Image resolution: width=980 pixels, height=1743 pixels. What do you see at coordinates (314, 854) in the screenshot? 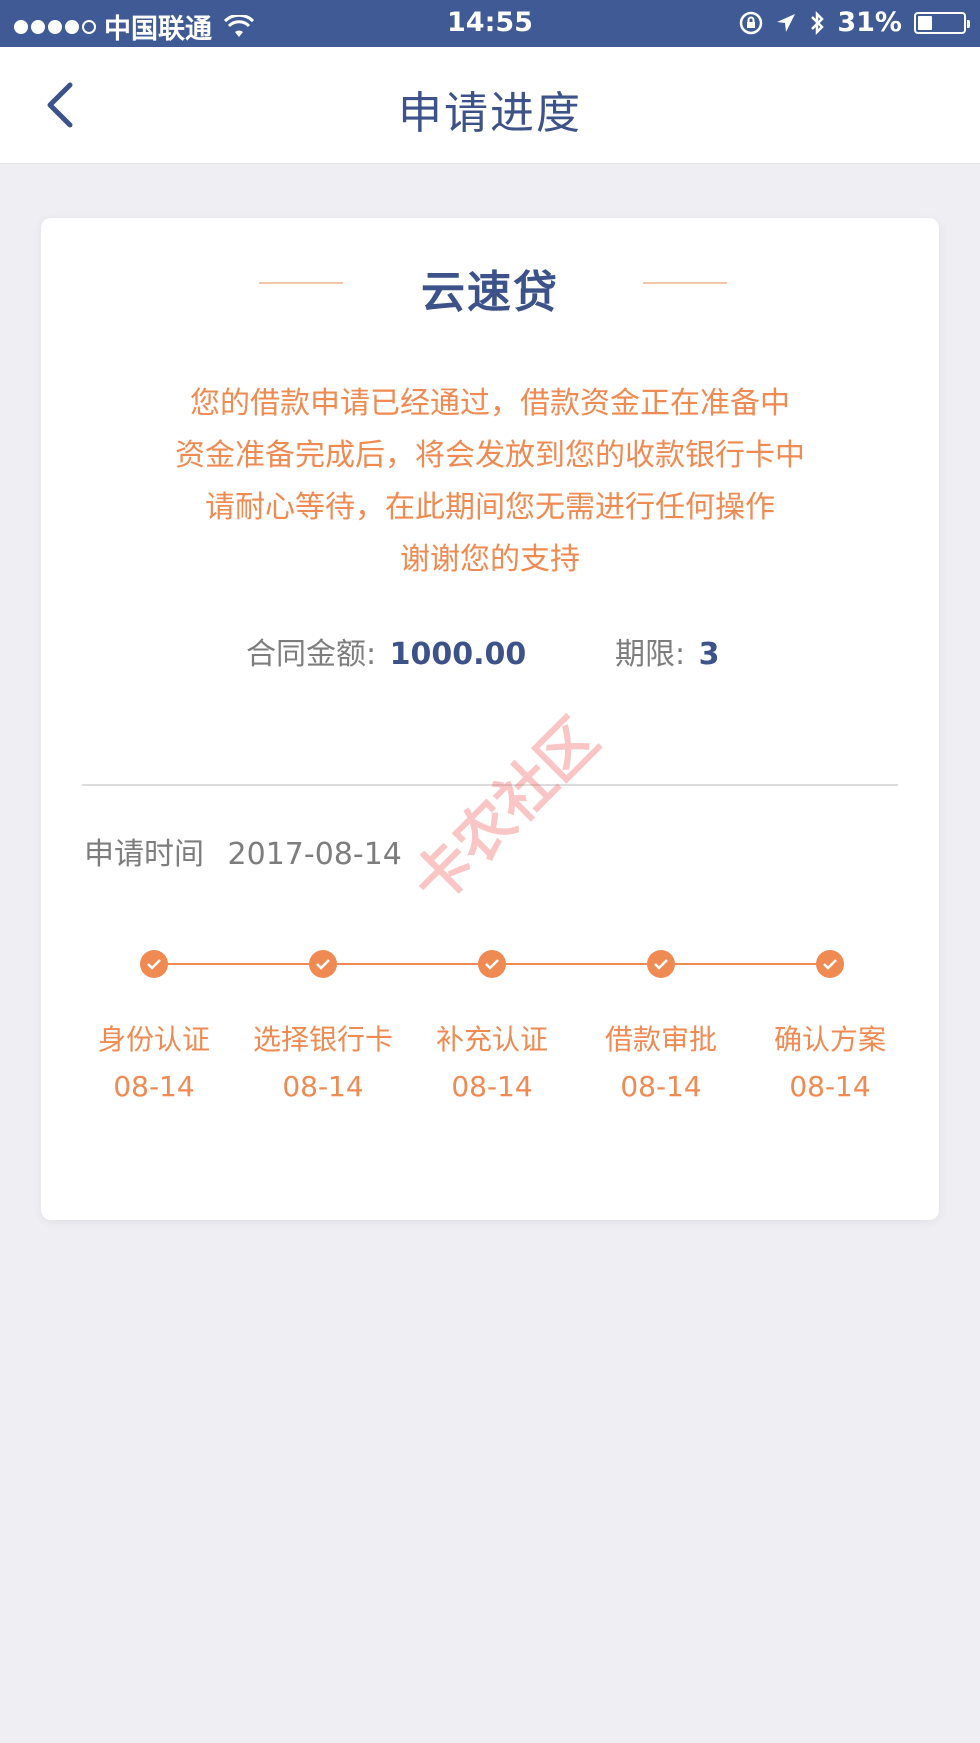
I see `apply-time-value: 2017-08-14` at bounding box center [314, 854].